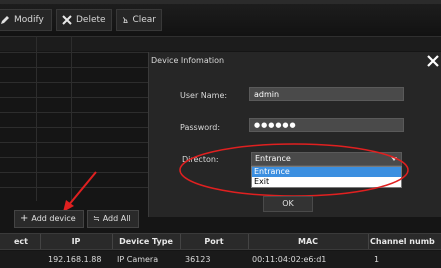 This screenshot has width=441, height=268. Describe the element at coordinates (220, 44) in the screenshot. I see `list-header-band` at that location.